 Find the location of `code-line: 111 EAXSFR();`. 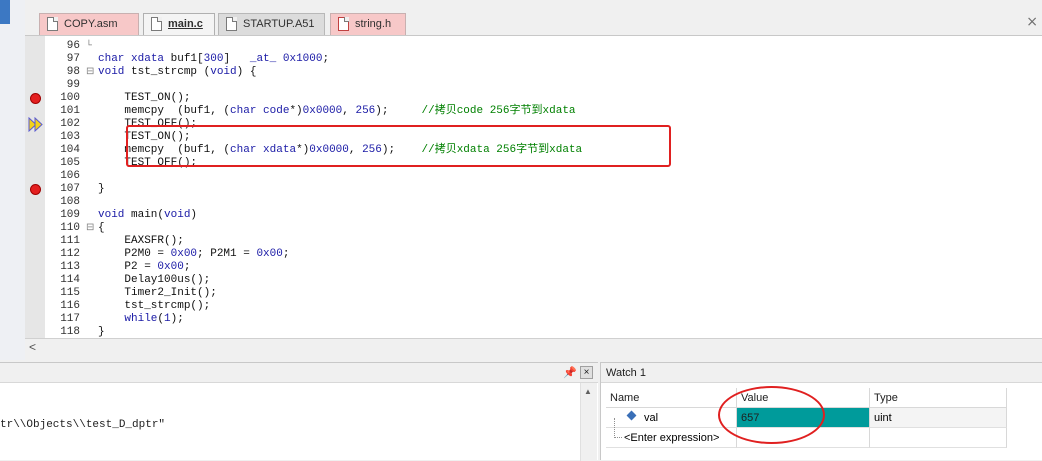

code-line: 111 EAXSFR(); is located at coordinates (533, 241).